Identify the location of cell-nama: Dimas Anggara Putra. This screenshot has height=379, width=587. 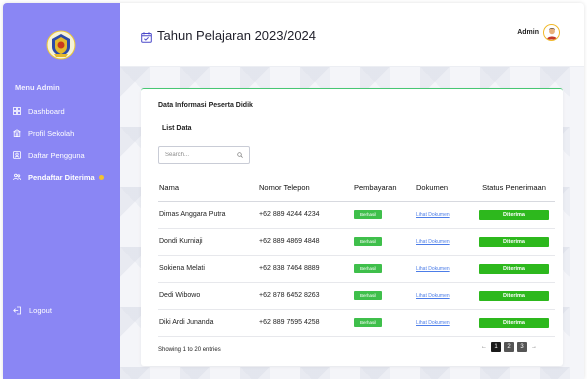
(208, 215).